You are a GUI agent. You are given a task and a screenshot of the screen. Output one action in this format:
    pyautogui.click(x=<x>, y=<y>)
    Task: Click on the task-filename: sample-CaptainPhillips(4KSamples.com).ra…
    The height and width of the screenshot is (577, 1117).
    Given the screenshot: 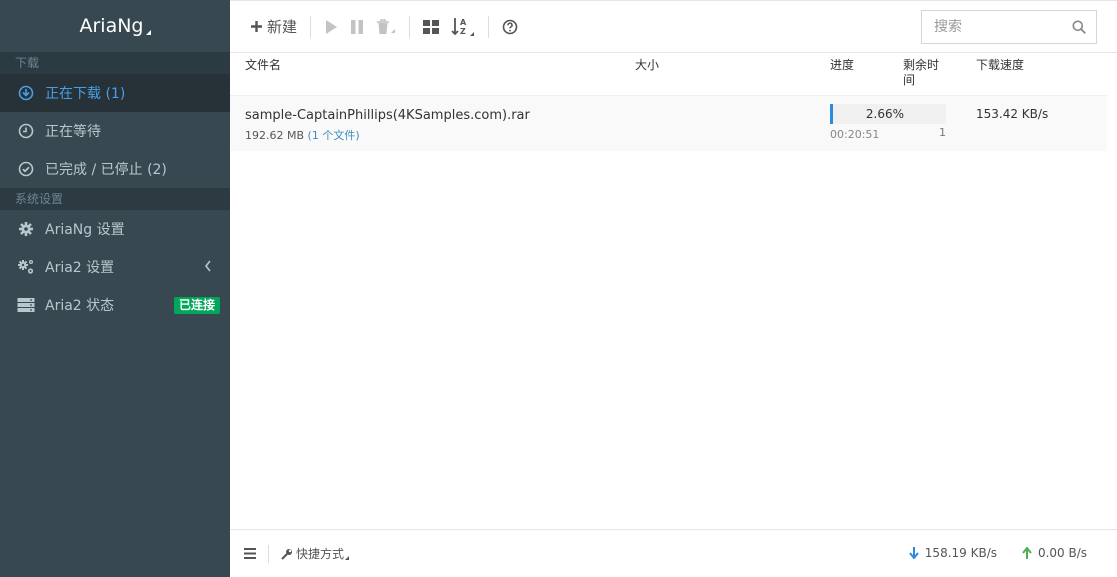 What is the action you would take?
    pyautogui.click(x=387, y=115)
    